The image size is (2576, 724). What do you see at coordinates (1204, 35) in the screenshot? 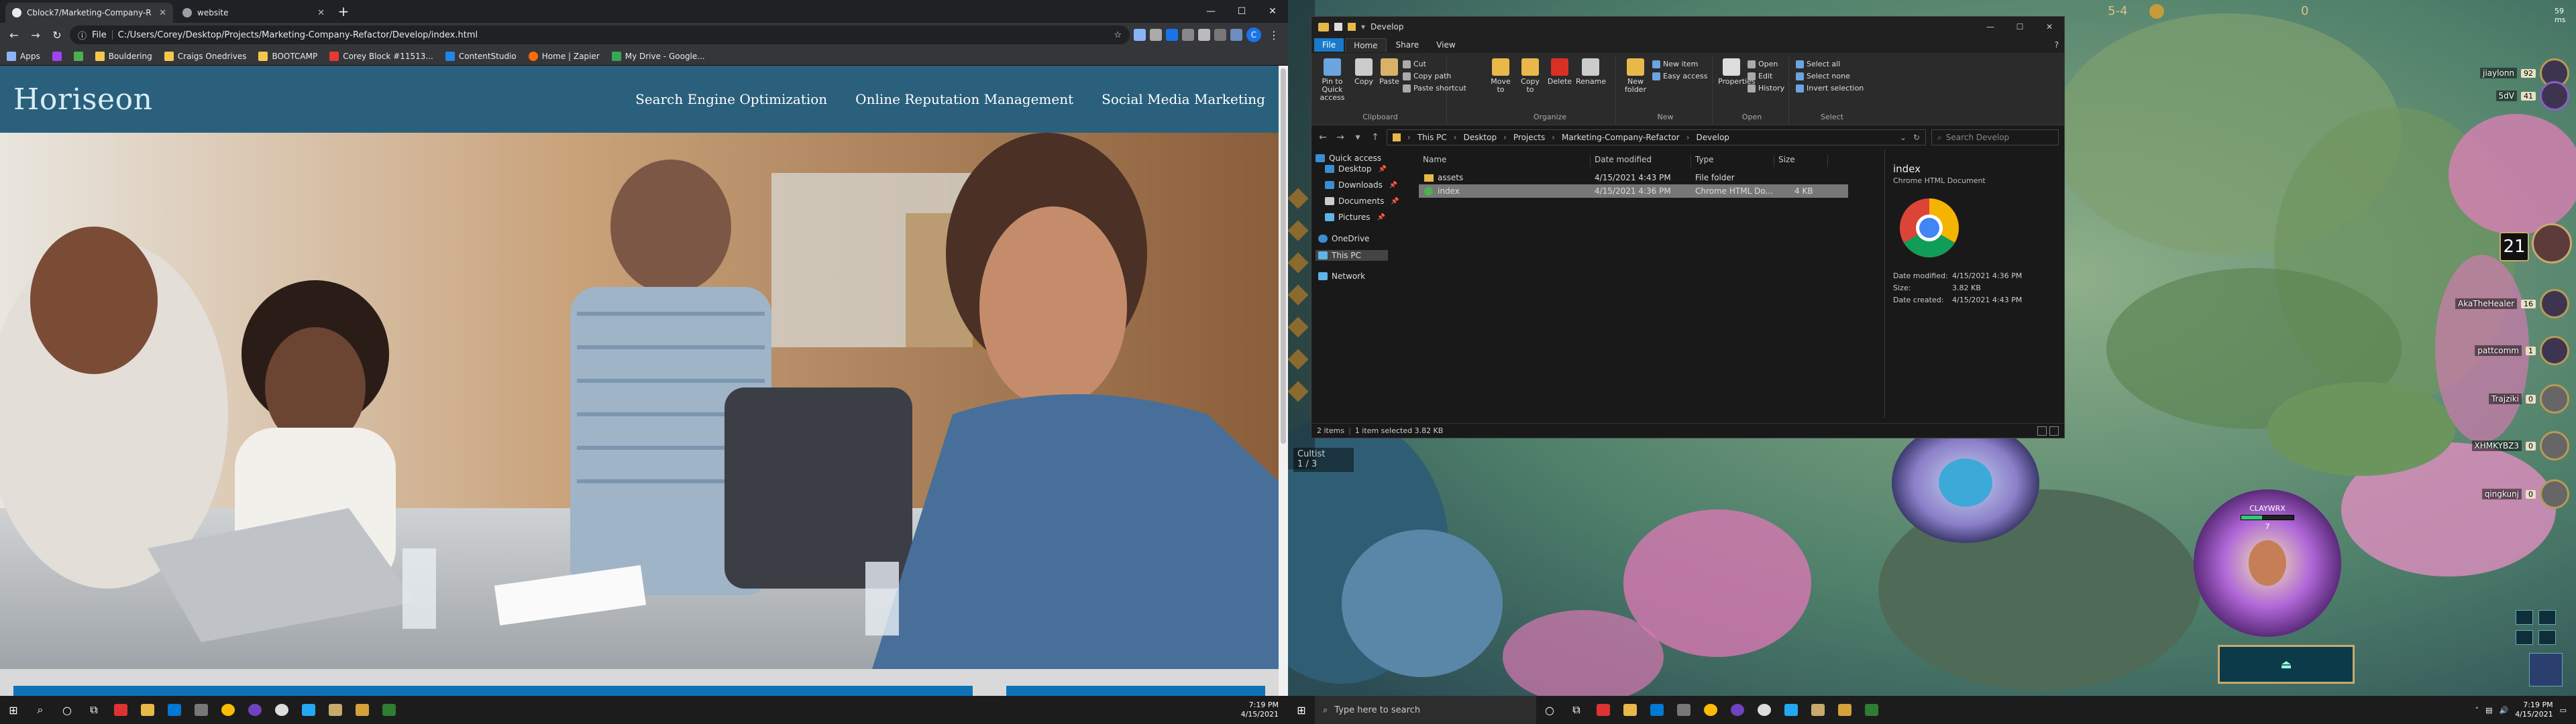
I see `puzzle-icon` at bounding box center [1204, 35].